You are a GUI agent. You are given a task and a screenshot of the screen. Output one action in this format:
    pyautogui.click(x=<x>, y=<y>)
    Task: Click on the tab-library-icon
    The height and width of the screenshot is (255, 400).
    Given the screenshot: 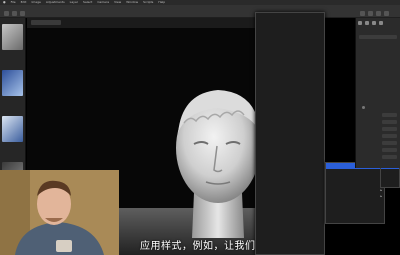 What is the action you would take?
    pyautogui.click(x=360, y=23)
    